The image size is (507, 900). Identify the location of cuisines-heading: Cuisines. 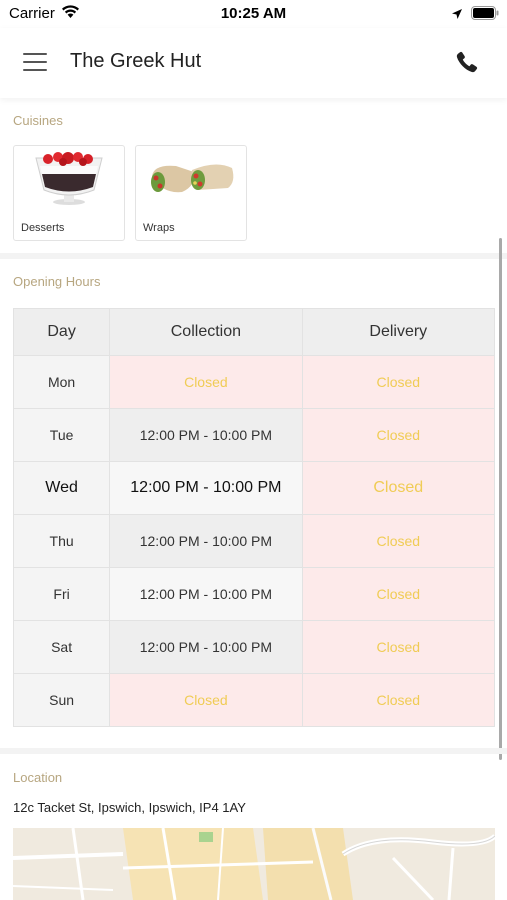
(38, 120).